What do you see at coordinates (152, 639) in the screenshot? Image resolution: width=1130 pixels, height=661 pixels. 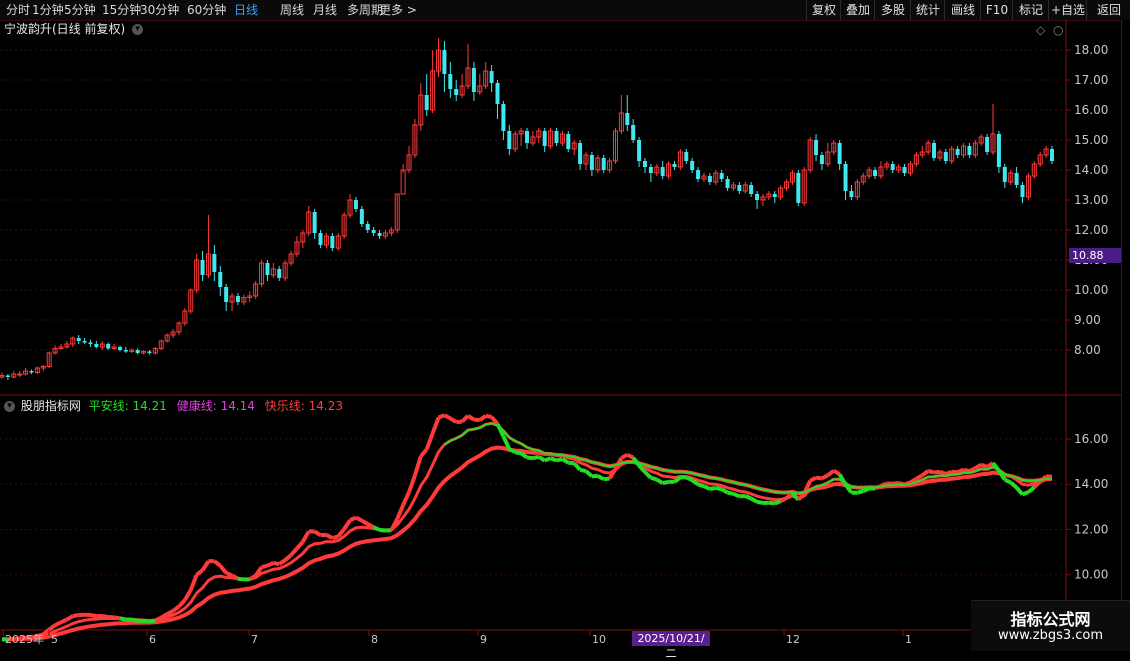 I see `date-tick-label: 6` at bounding box center [152, 639].